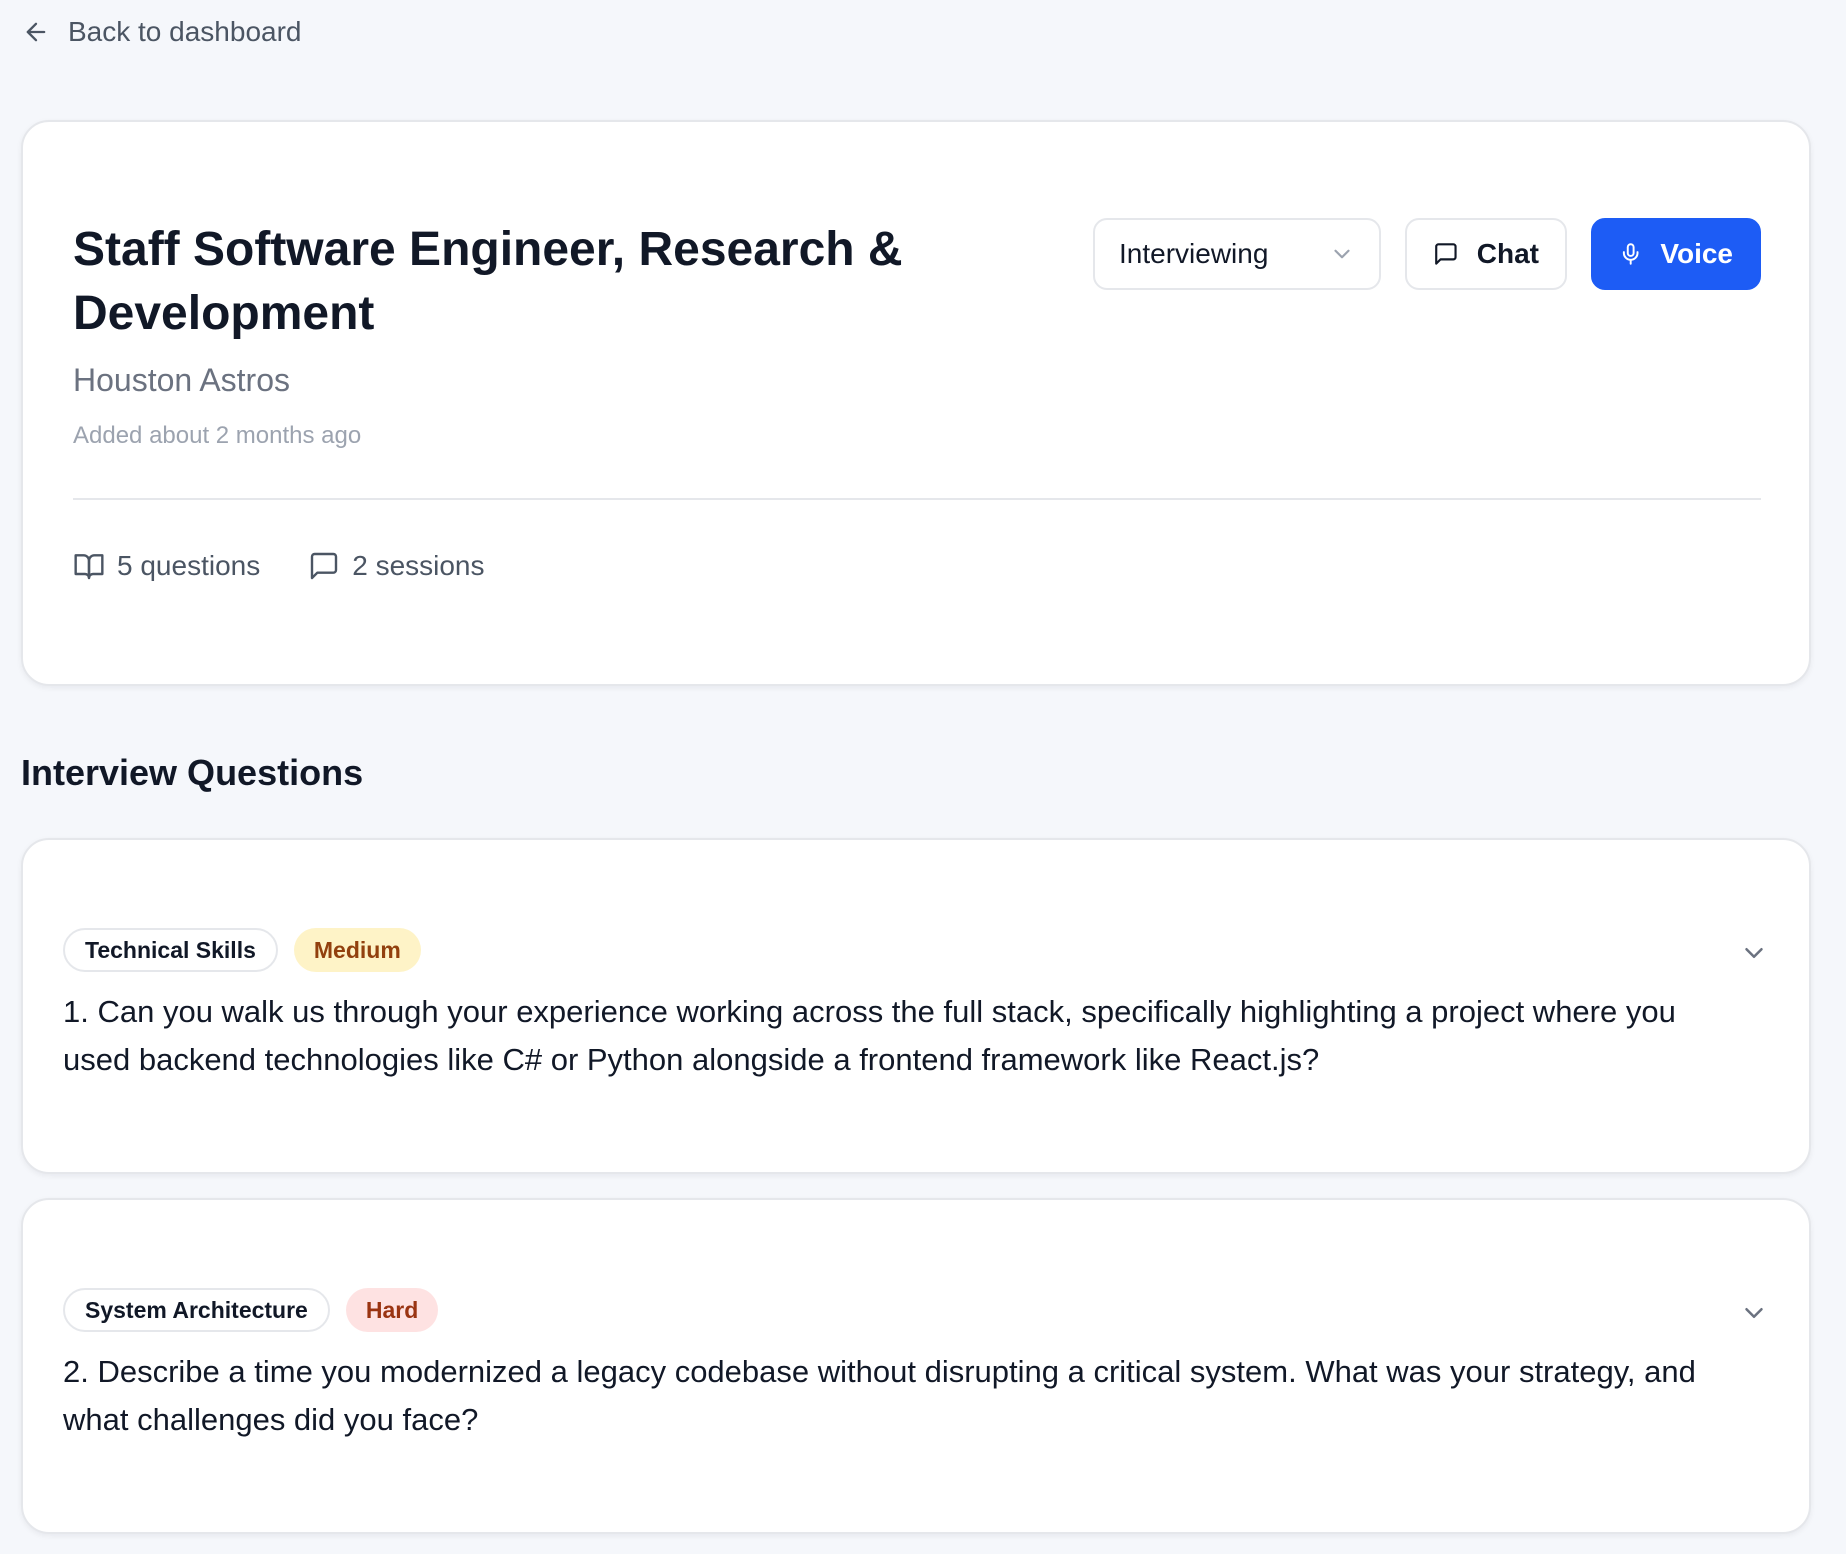 The image size is (1846, 1554). What do you see at coordinates (189, 565) in the screenshot?
I see `questions-count: 5 questions` at bounding box center [189, 565].